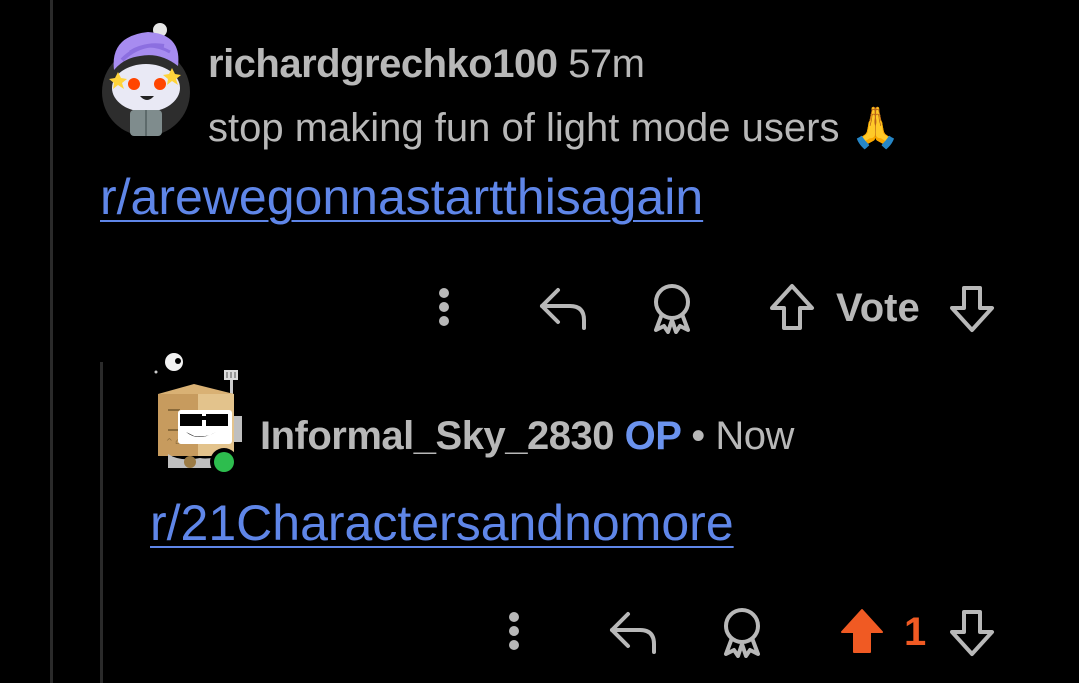 The height and width of the screenshot is (683, 1079). I want to click on vote-count: 1, so click(915, 632).